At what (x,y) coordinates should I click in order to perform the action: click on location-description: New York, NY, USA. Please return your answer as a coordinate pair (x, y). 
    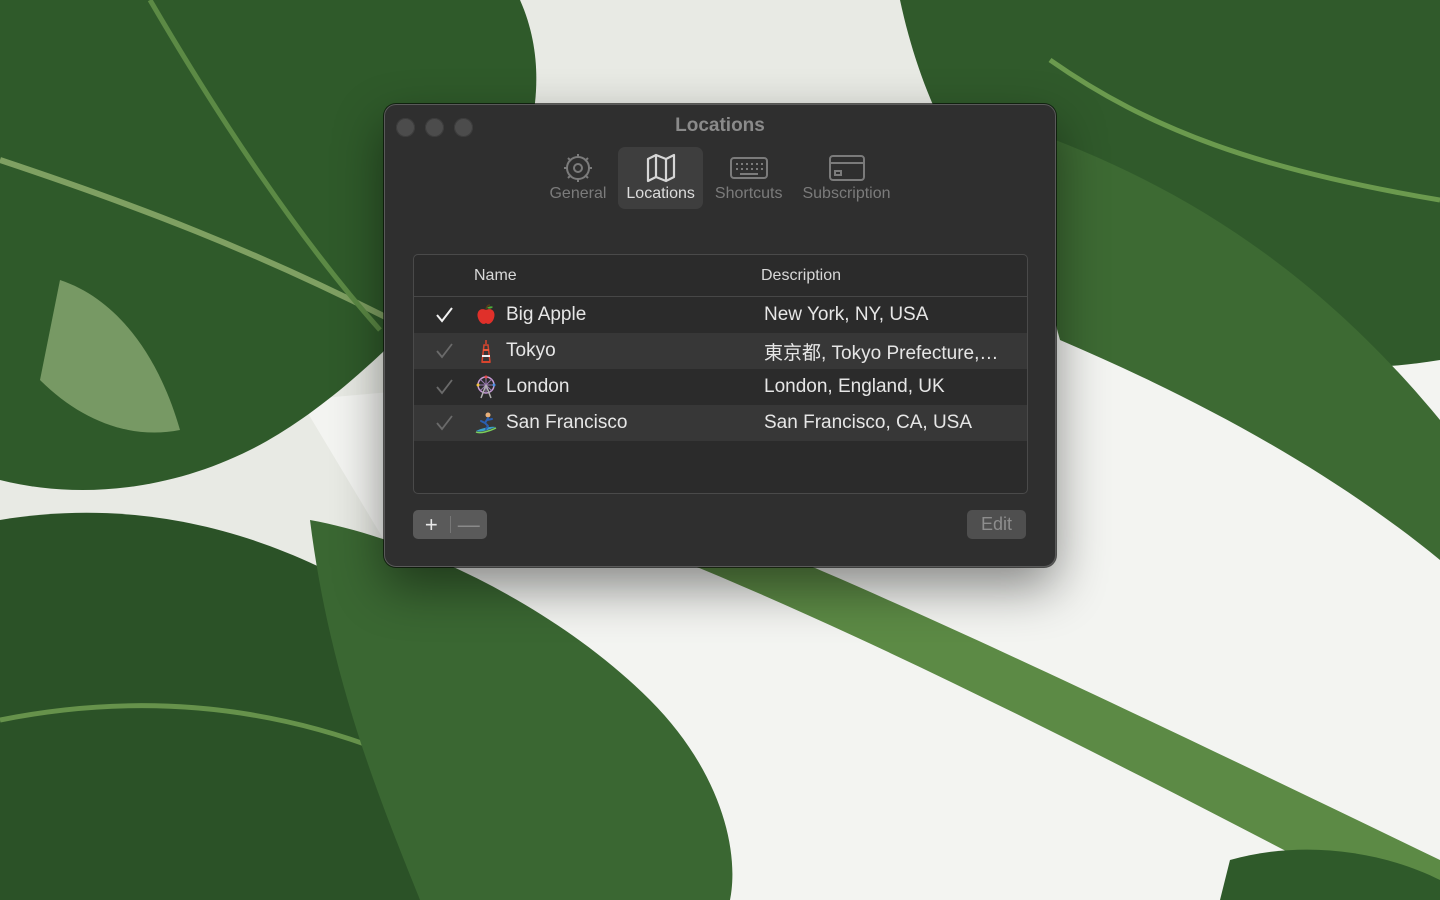
    Looking at the image, I should click on (846, 314).